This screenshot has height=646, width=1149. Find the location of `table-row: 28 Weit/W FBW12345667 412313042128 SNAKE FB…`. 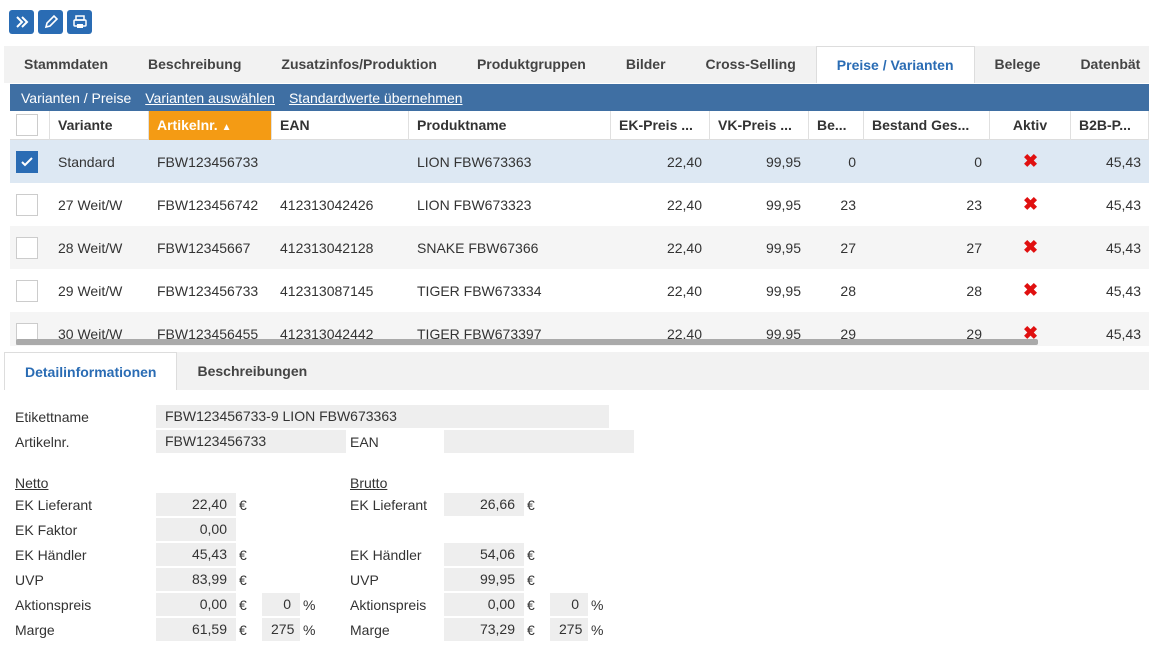

table-row: 28 Weit/W FBW12345667 412313042128 SNAKE FB… is located at coordinates (579, 247).